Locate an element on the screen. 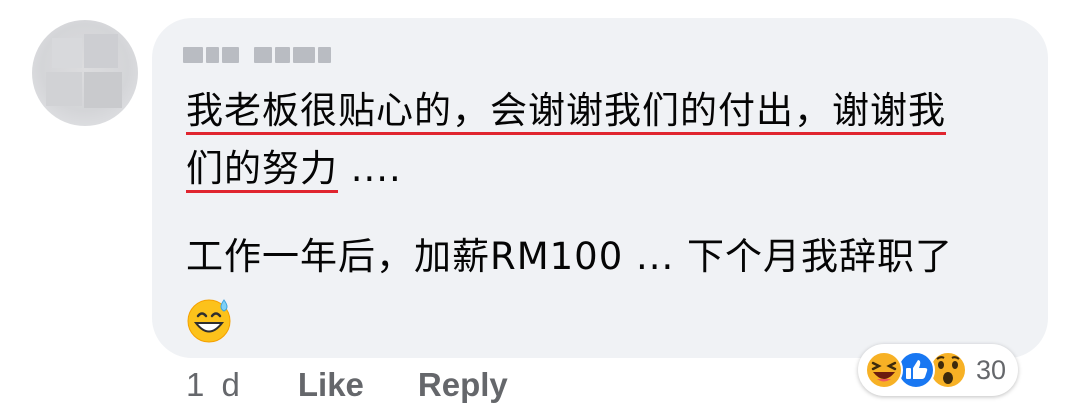 The image size is (1080, 414). grinning-face-with-sweat-icon is located at coordinates (209, 321).